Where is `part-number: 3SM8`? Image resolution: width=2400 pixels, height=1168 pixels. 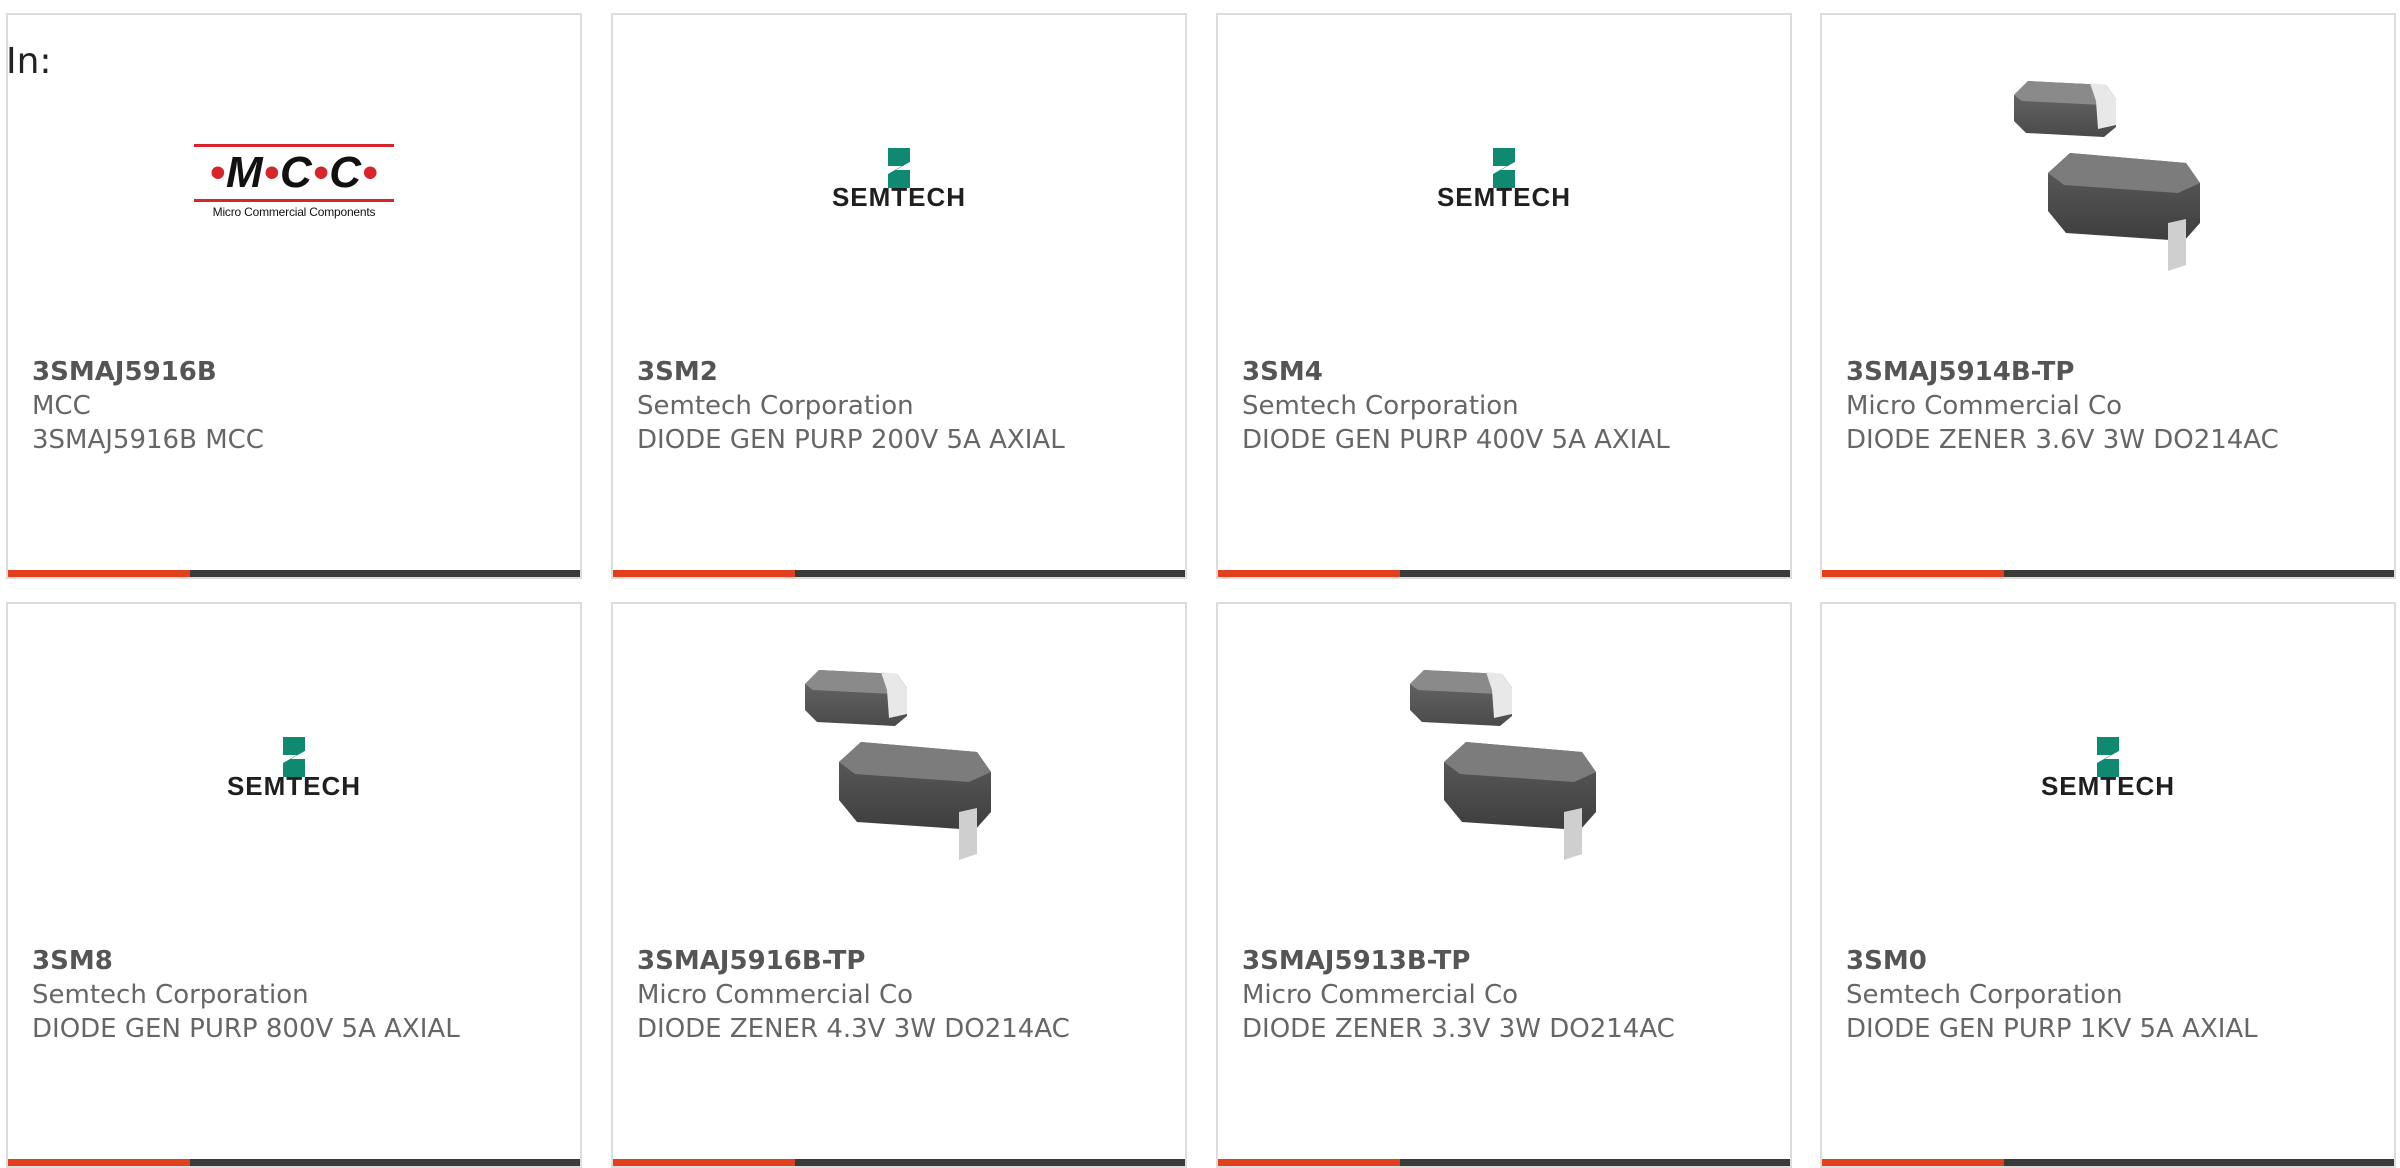 part-number: 3SM8 is located at coordinates (296, 961).